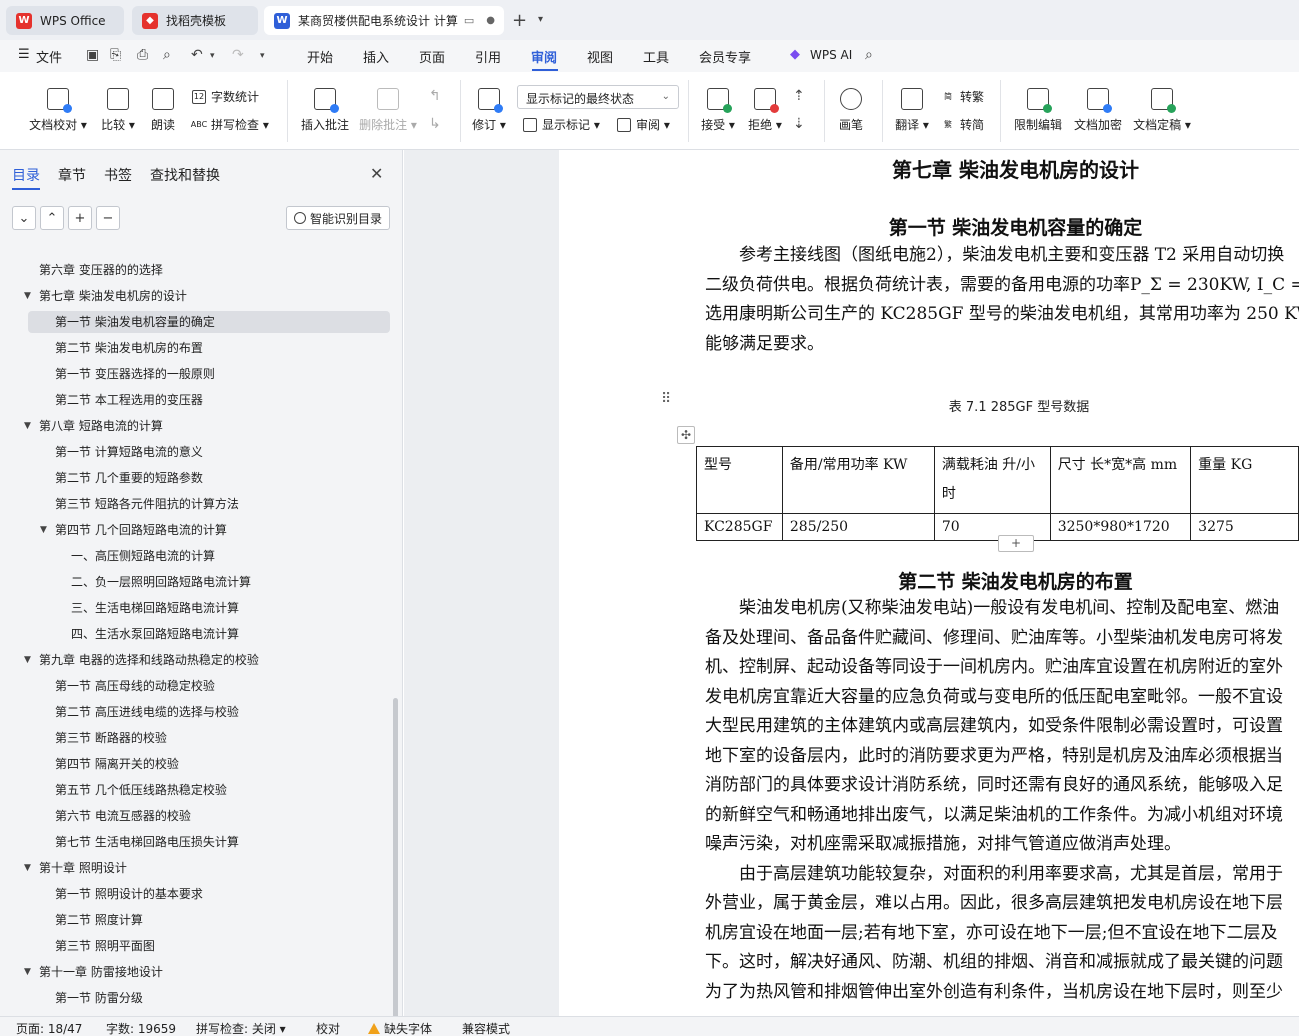 This screenshot has height=1036, width=1299. I want to click on toc-item: 一、高压侧短路电流的计算, so click(143, 556).